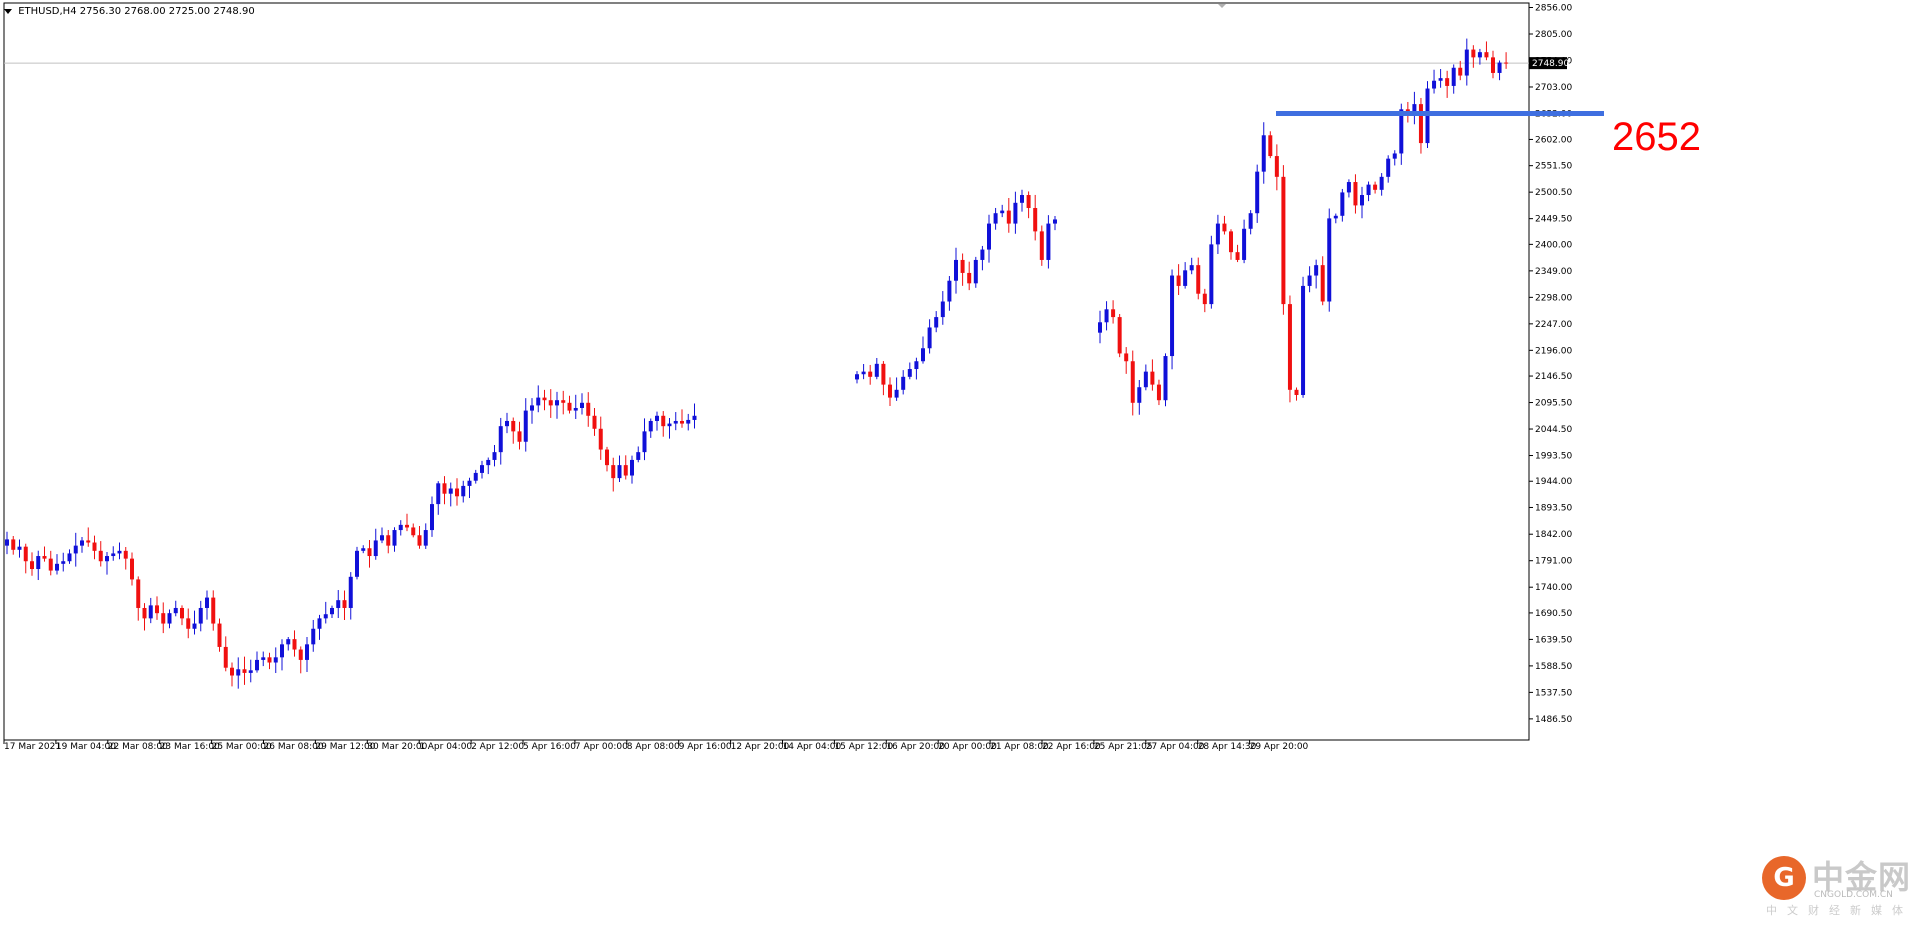 The width and height of the screenshot is (1920, 927). Describe the element at coordinates (1553, 298) in the screenshot. I see `y-tick-label: 2298.00` at that location.